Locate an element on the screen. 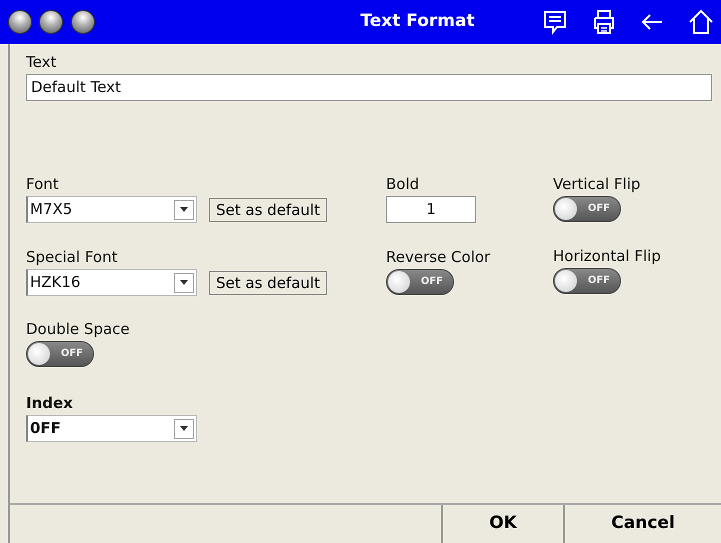  field-label: Horizontal Flip is located at coordinates (607, 256).